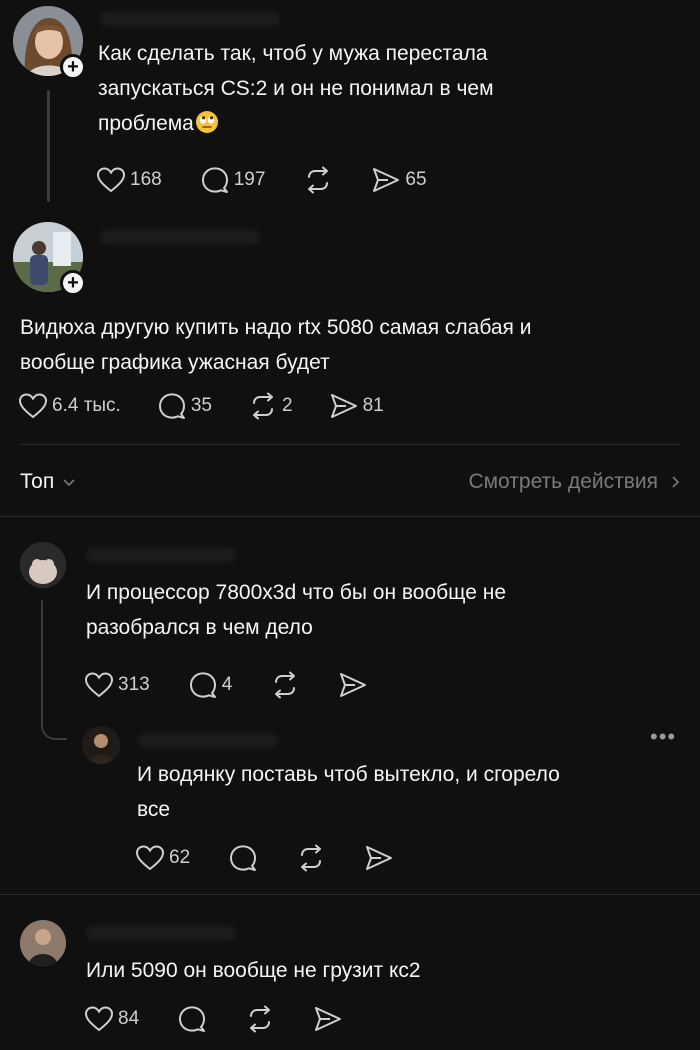  Describe the element at coordinates (213, 1019) in the screenshot. I see `comment-actions: 84` at that location.